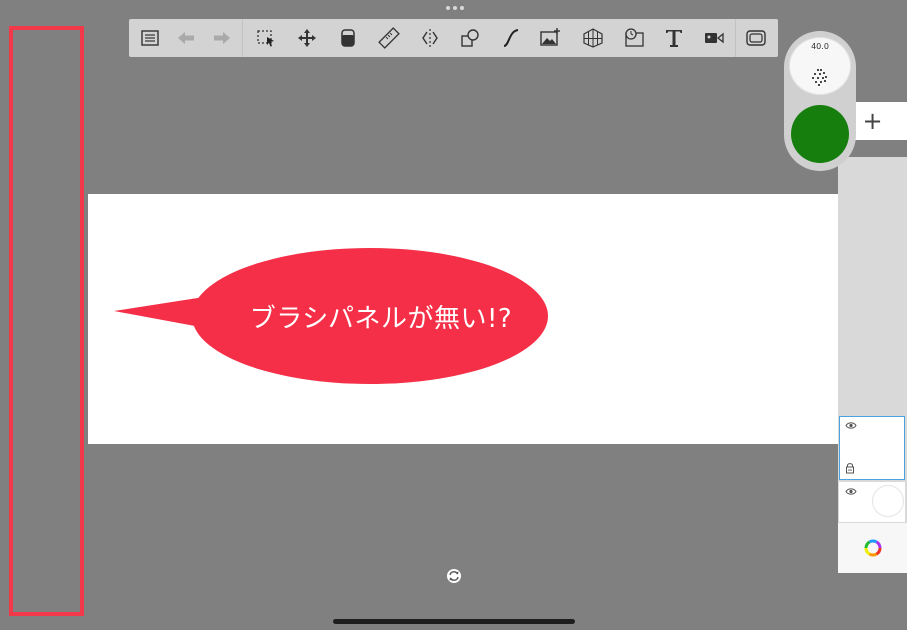 The width and height of the screenshot is (907, 630). Describe the element at coordinates (307, 38) in the screenshot. I see `transform-move-icon` at that location.